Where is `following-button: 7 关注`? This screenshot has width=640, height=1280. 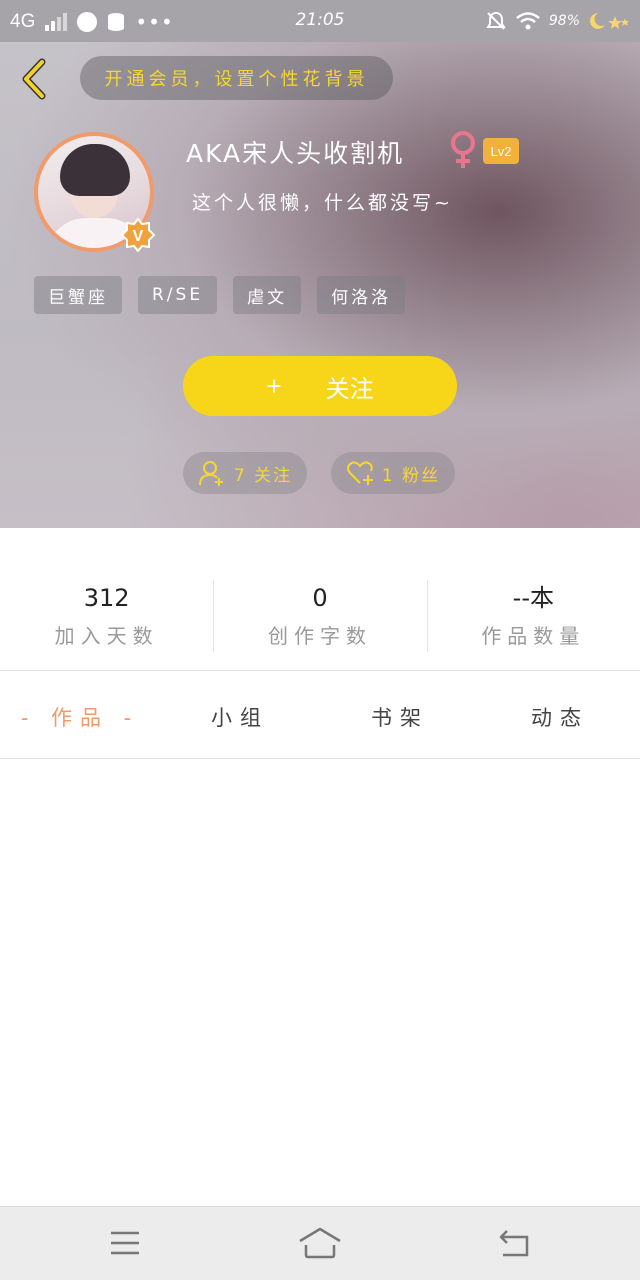
following-button: 7 关注 is located at coordinates (245, 473).